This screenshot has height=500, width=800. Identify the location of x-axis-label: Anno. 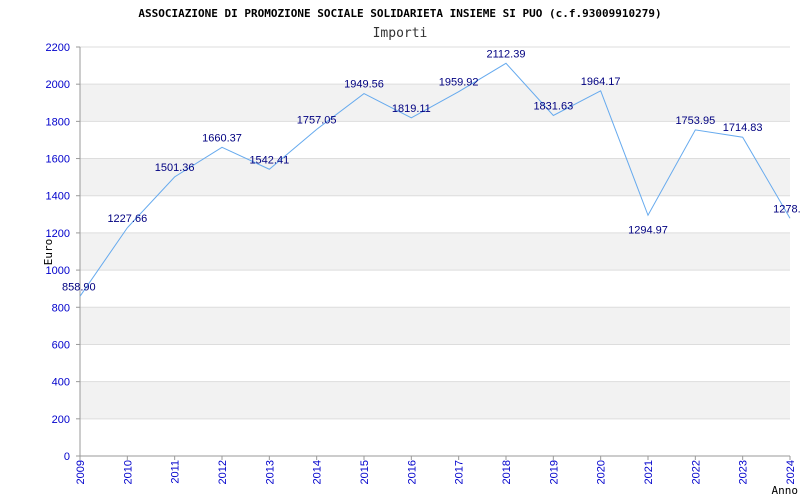
(785, 490).